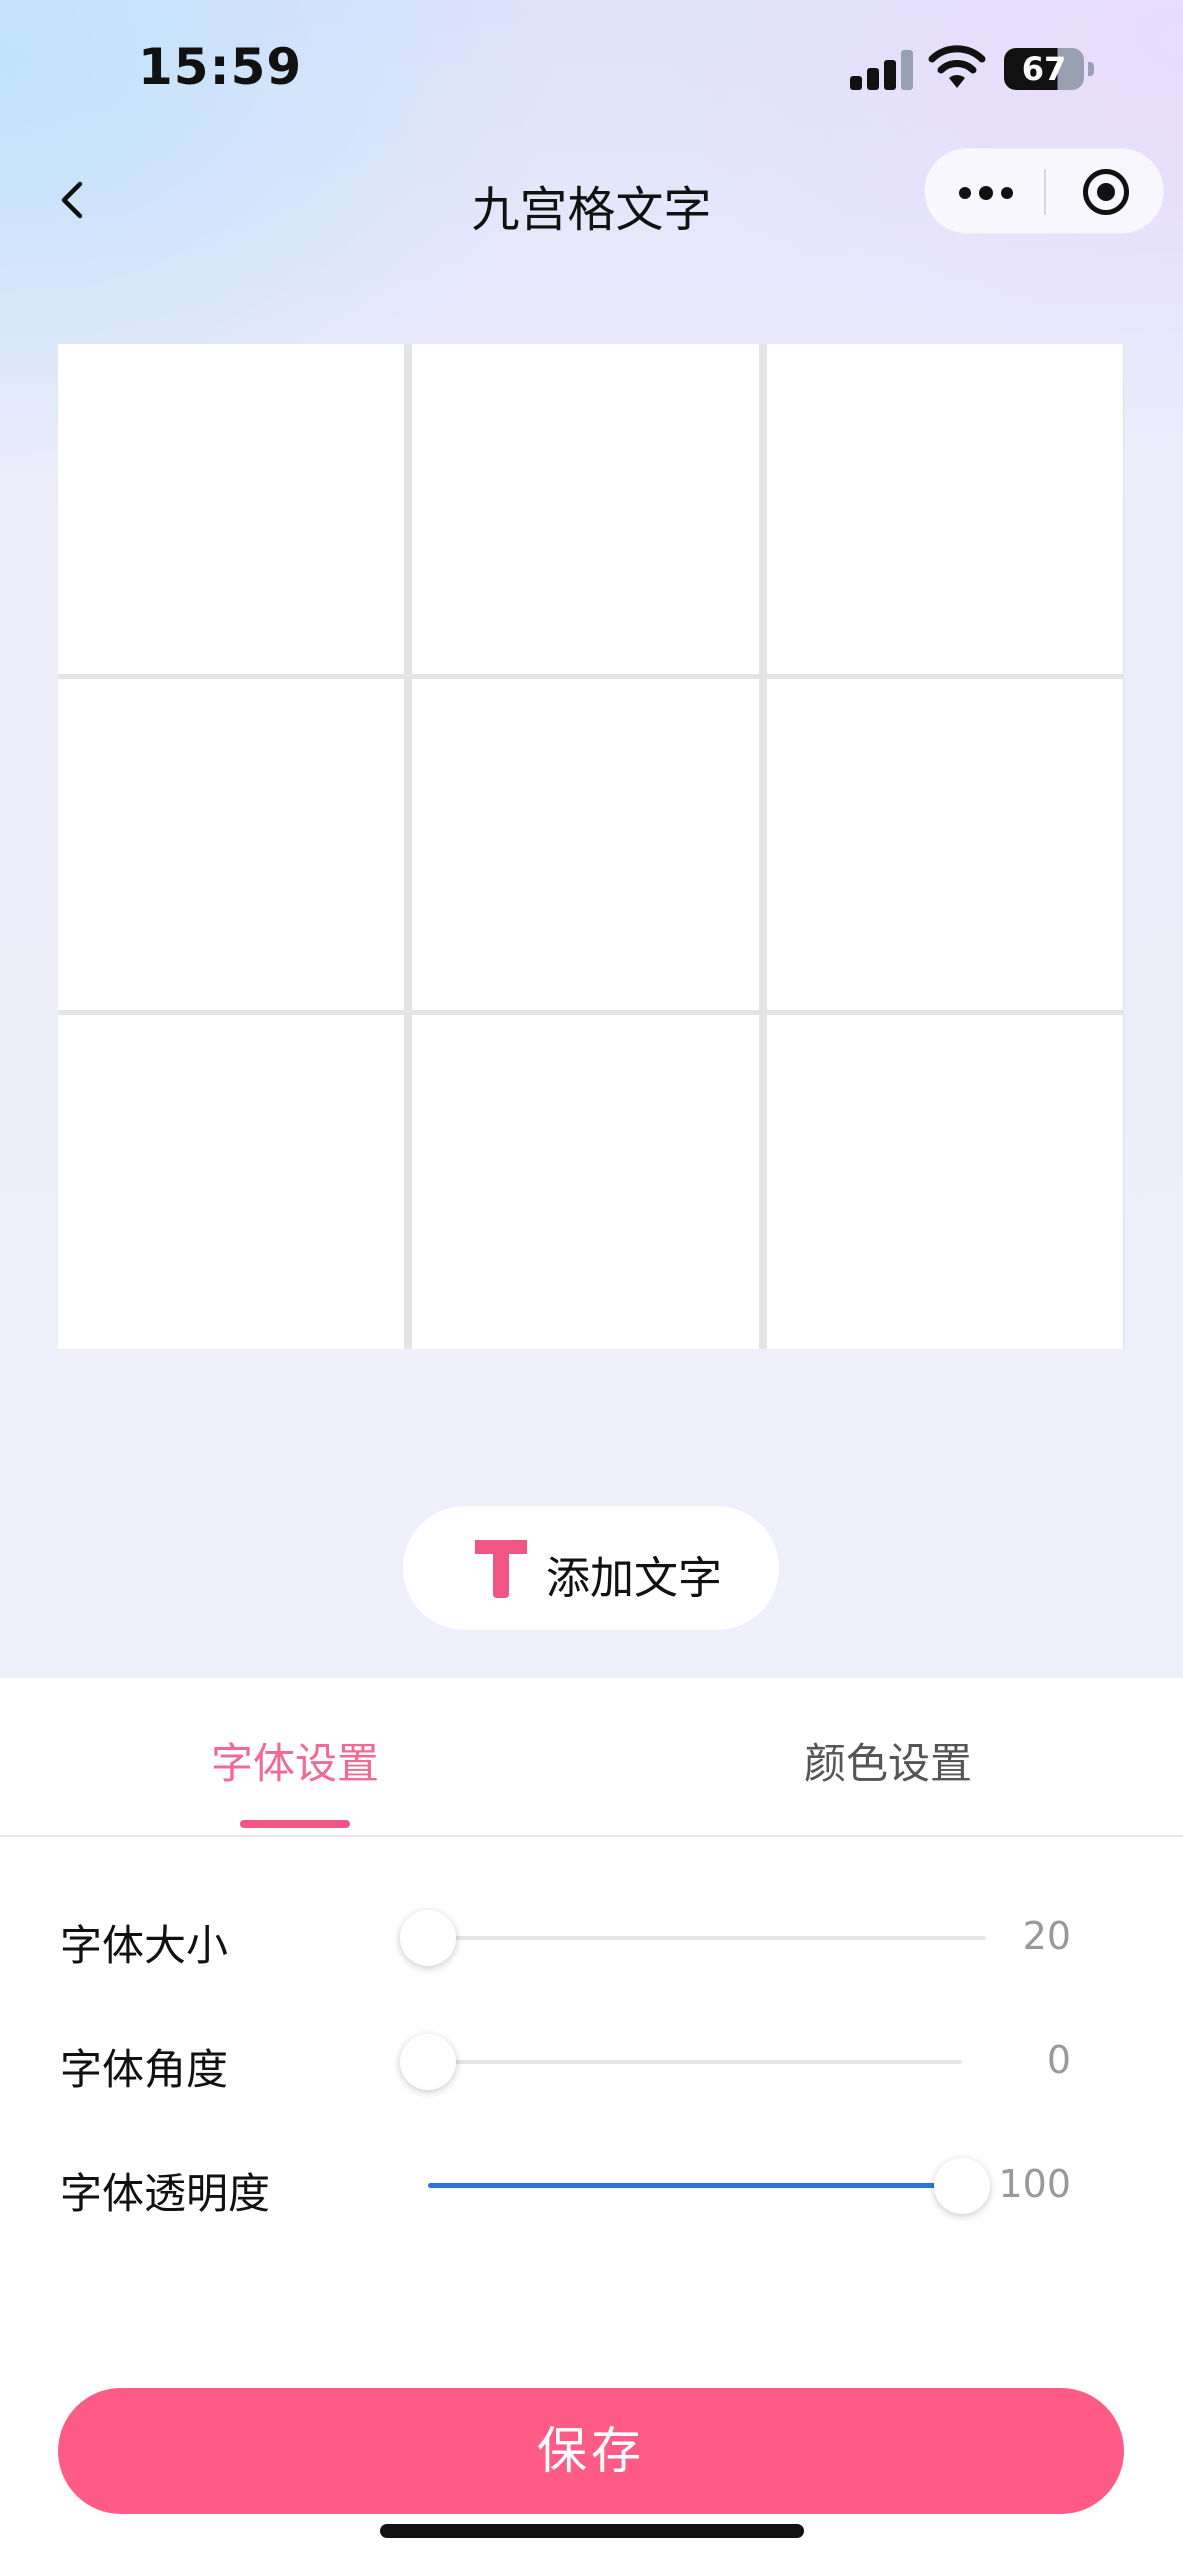 This screenshot has height=2560, width=1183. I want to click on nav-bar: 九宫格文字, so click(591, 200).